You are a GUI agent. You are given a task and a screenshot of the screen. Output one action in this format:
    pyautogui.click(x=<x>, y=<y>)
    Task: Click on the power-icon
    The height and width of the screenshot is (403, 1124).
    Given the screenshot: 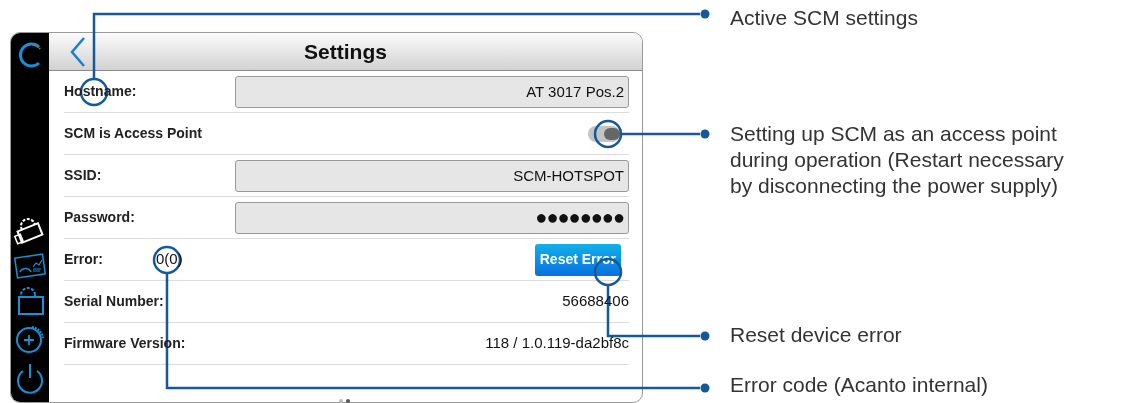 What is the action you would take?
    pyautogui.click(x=30, y=378)
    